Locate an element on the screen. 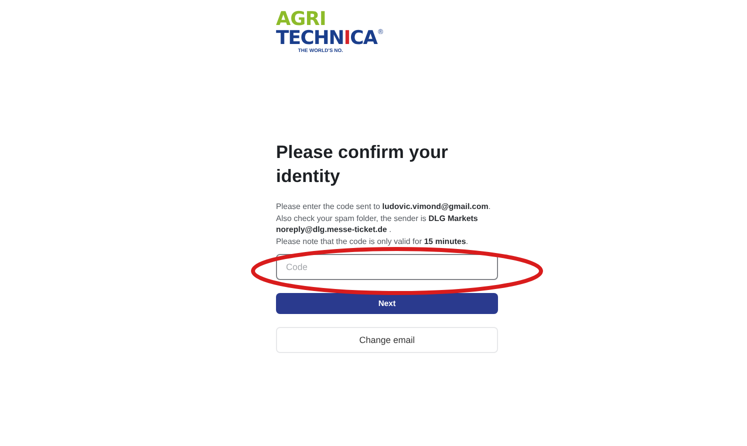 This screenshot has height=446, width=747. next-button: Next is located at coordinates (387, 303).